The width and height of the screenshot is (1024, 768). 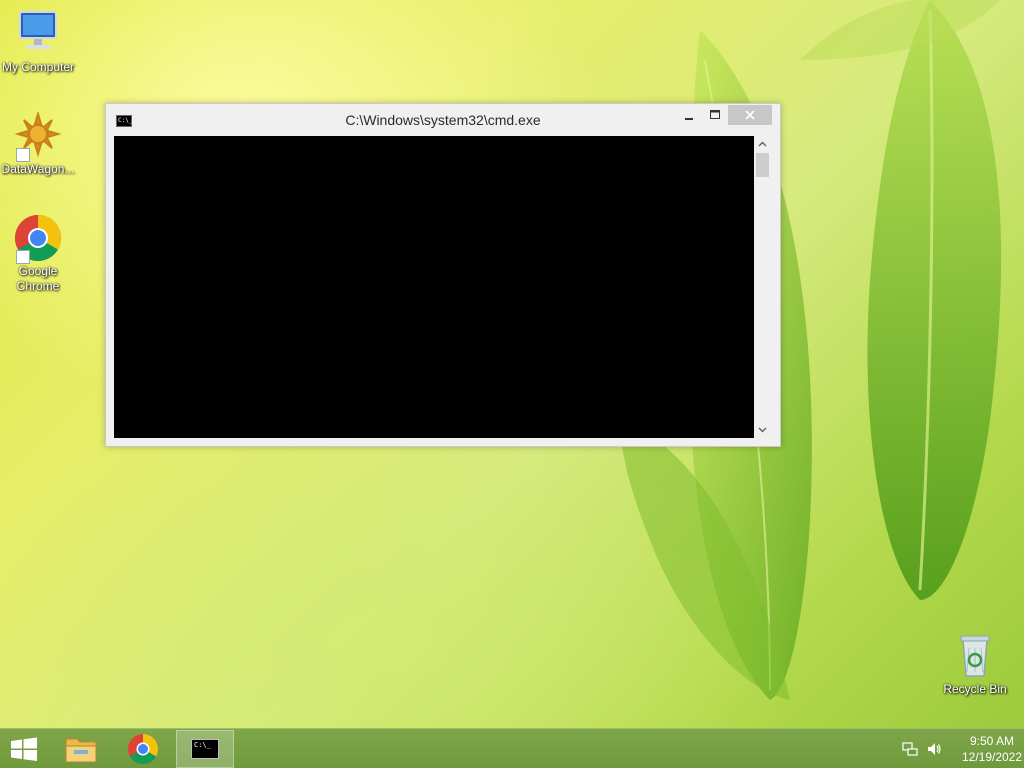 I want to click on cmd-icon: C:\_, so click(x=205, y=749).